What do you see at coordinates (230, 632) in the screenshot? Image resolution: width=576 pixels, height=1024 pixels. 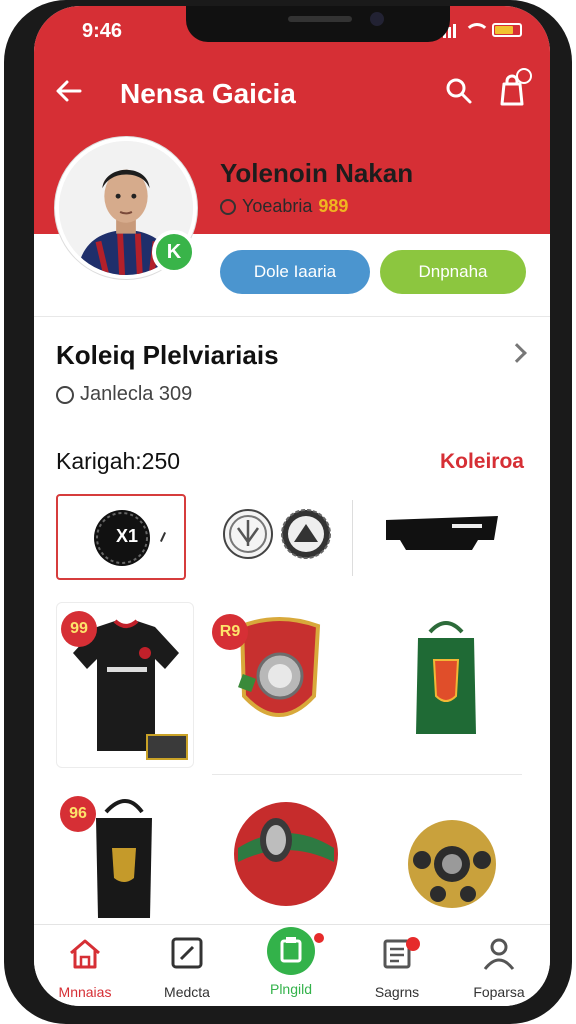 I see `price-badge: R9` at bounding box center [230, 632].